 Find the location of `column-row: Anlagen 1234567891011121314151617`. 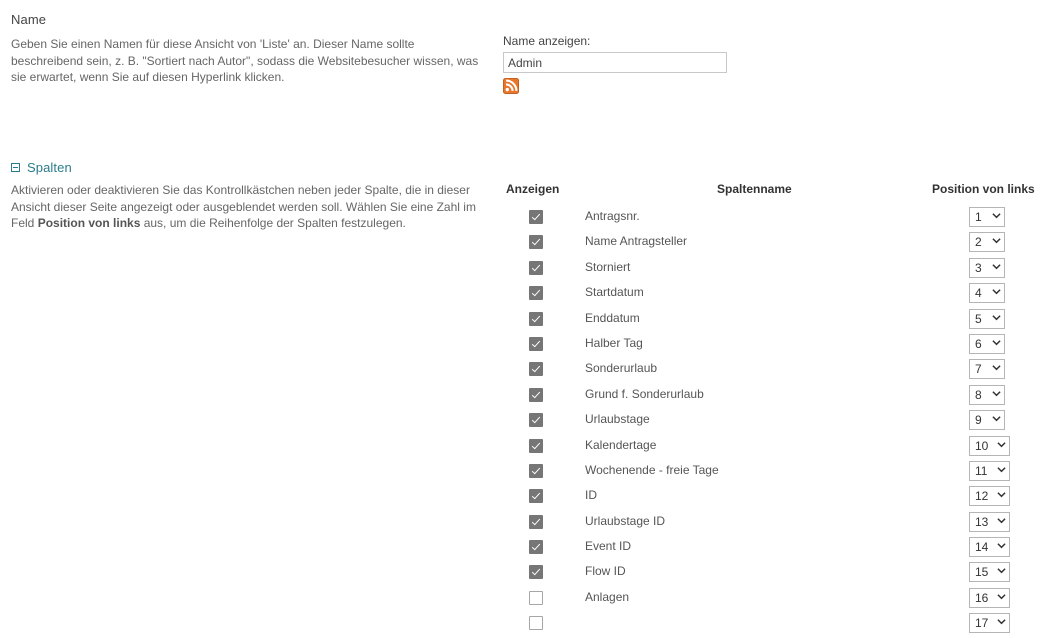

column-row: Anlagen 1234567891011121314151617 is located at coordinates (778, 599).